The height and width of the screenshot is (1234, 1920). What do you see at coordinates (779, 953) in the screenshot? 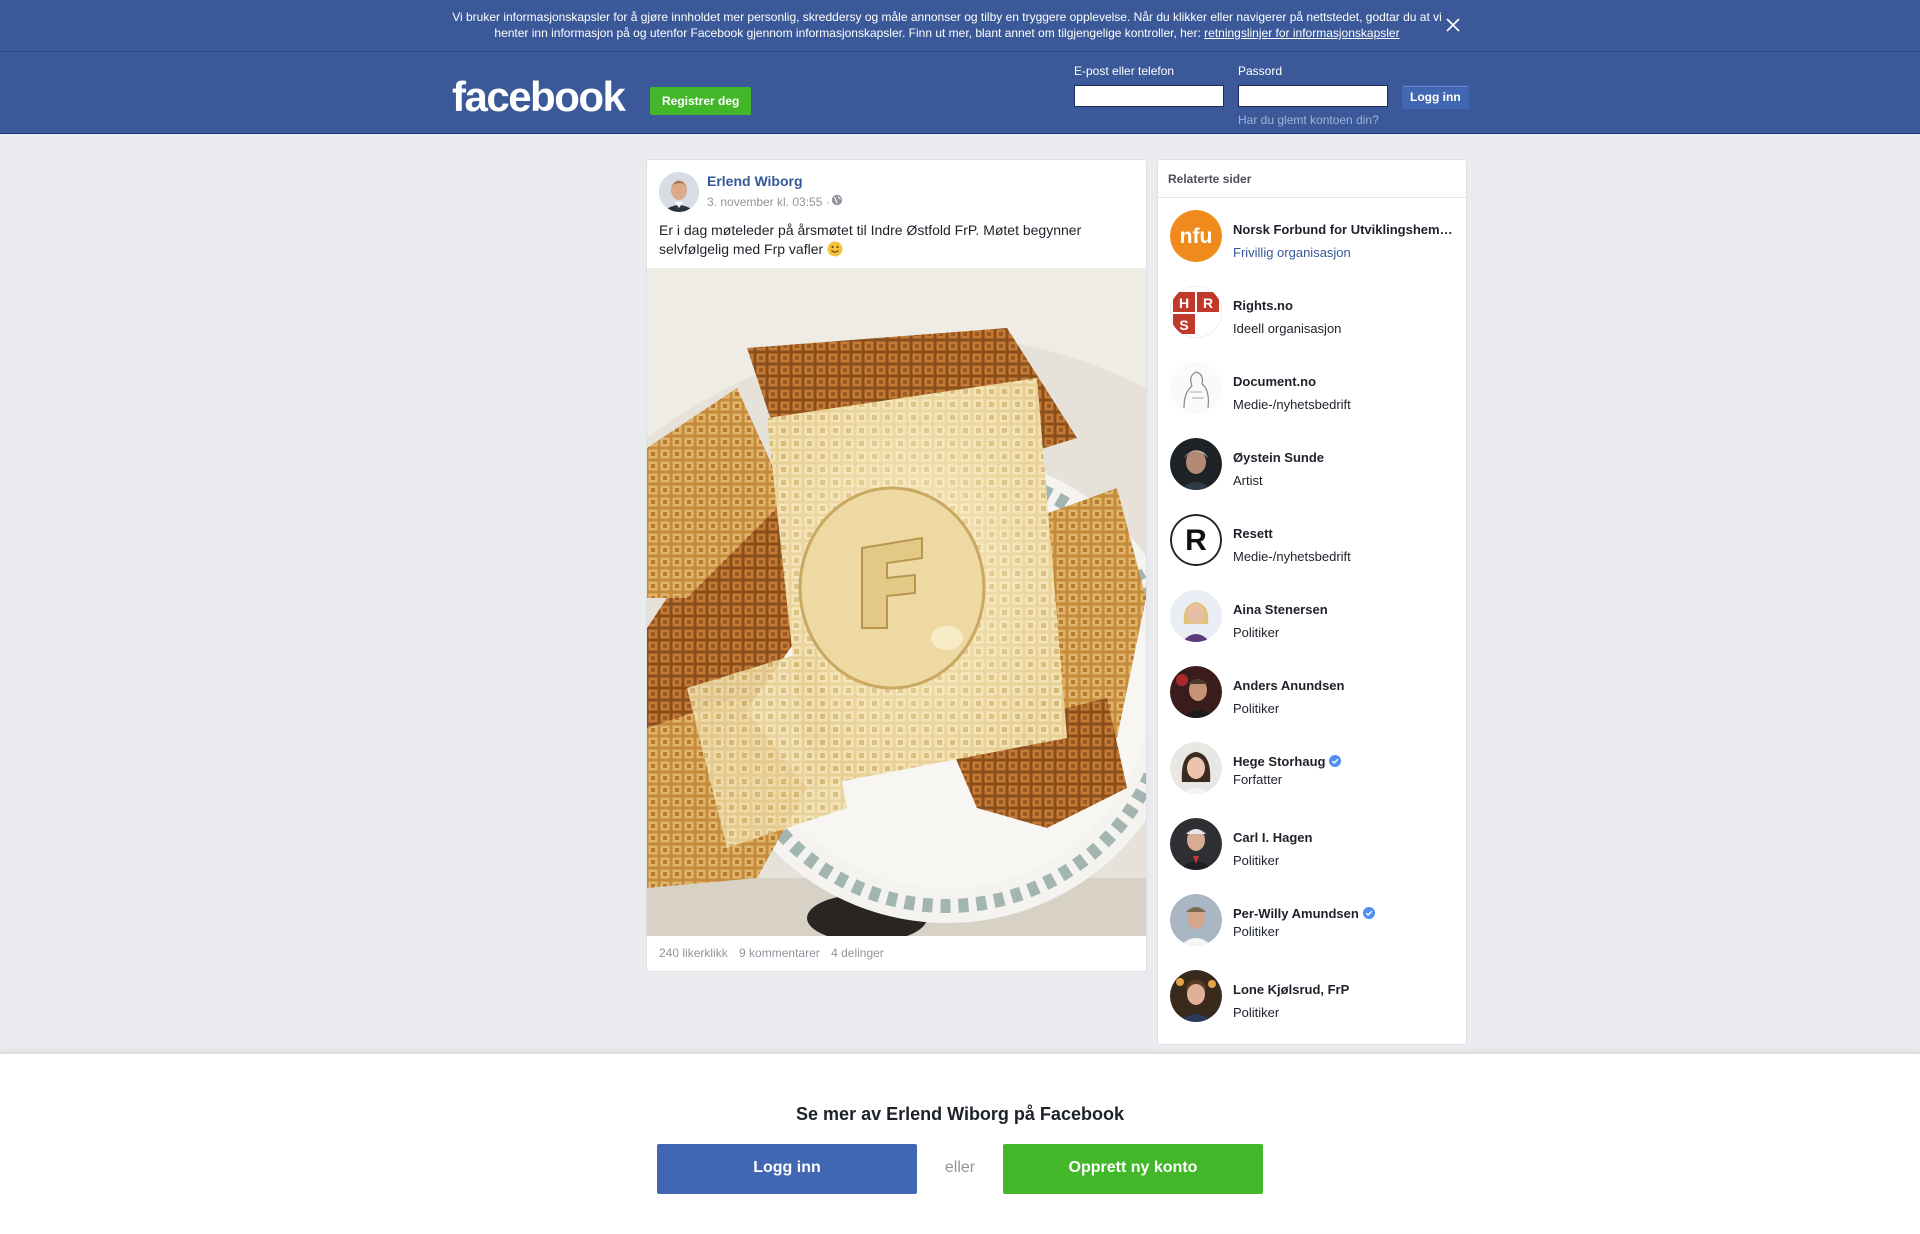
I see `comments-count: 9 kommentarer` at bounding box center [779, 953].